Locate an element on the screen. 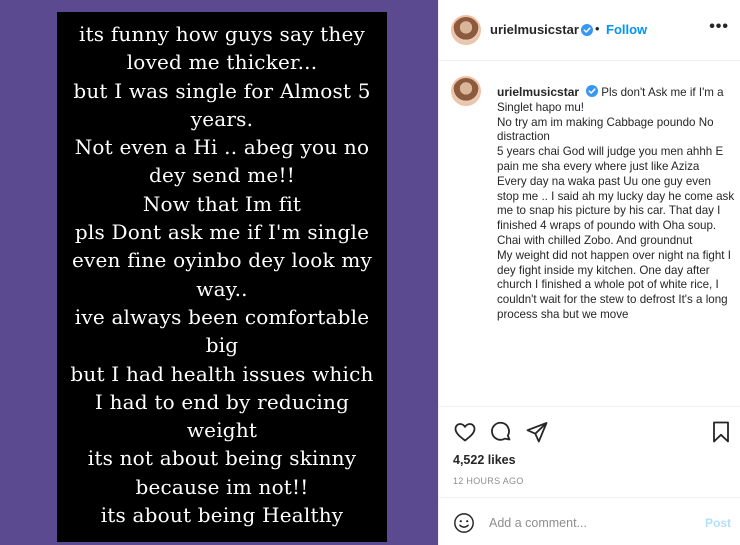 The width and height of the screenshot is (740, 545). story-line: even fine oyinbo dey look my is located at coordinates (221, 260).